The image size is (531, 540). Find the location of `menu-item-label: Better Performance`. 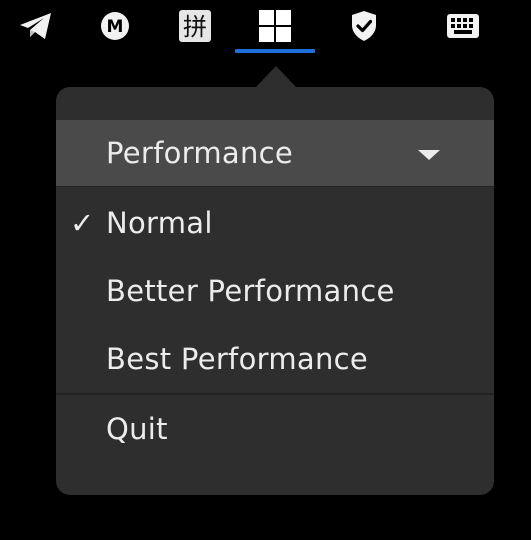

menu-item-label: Better Performance is located at coordinates (250, 291).